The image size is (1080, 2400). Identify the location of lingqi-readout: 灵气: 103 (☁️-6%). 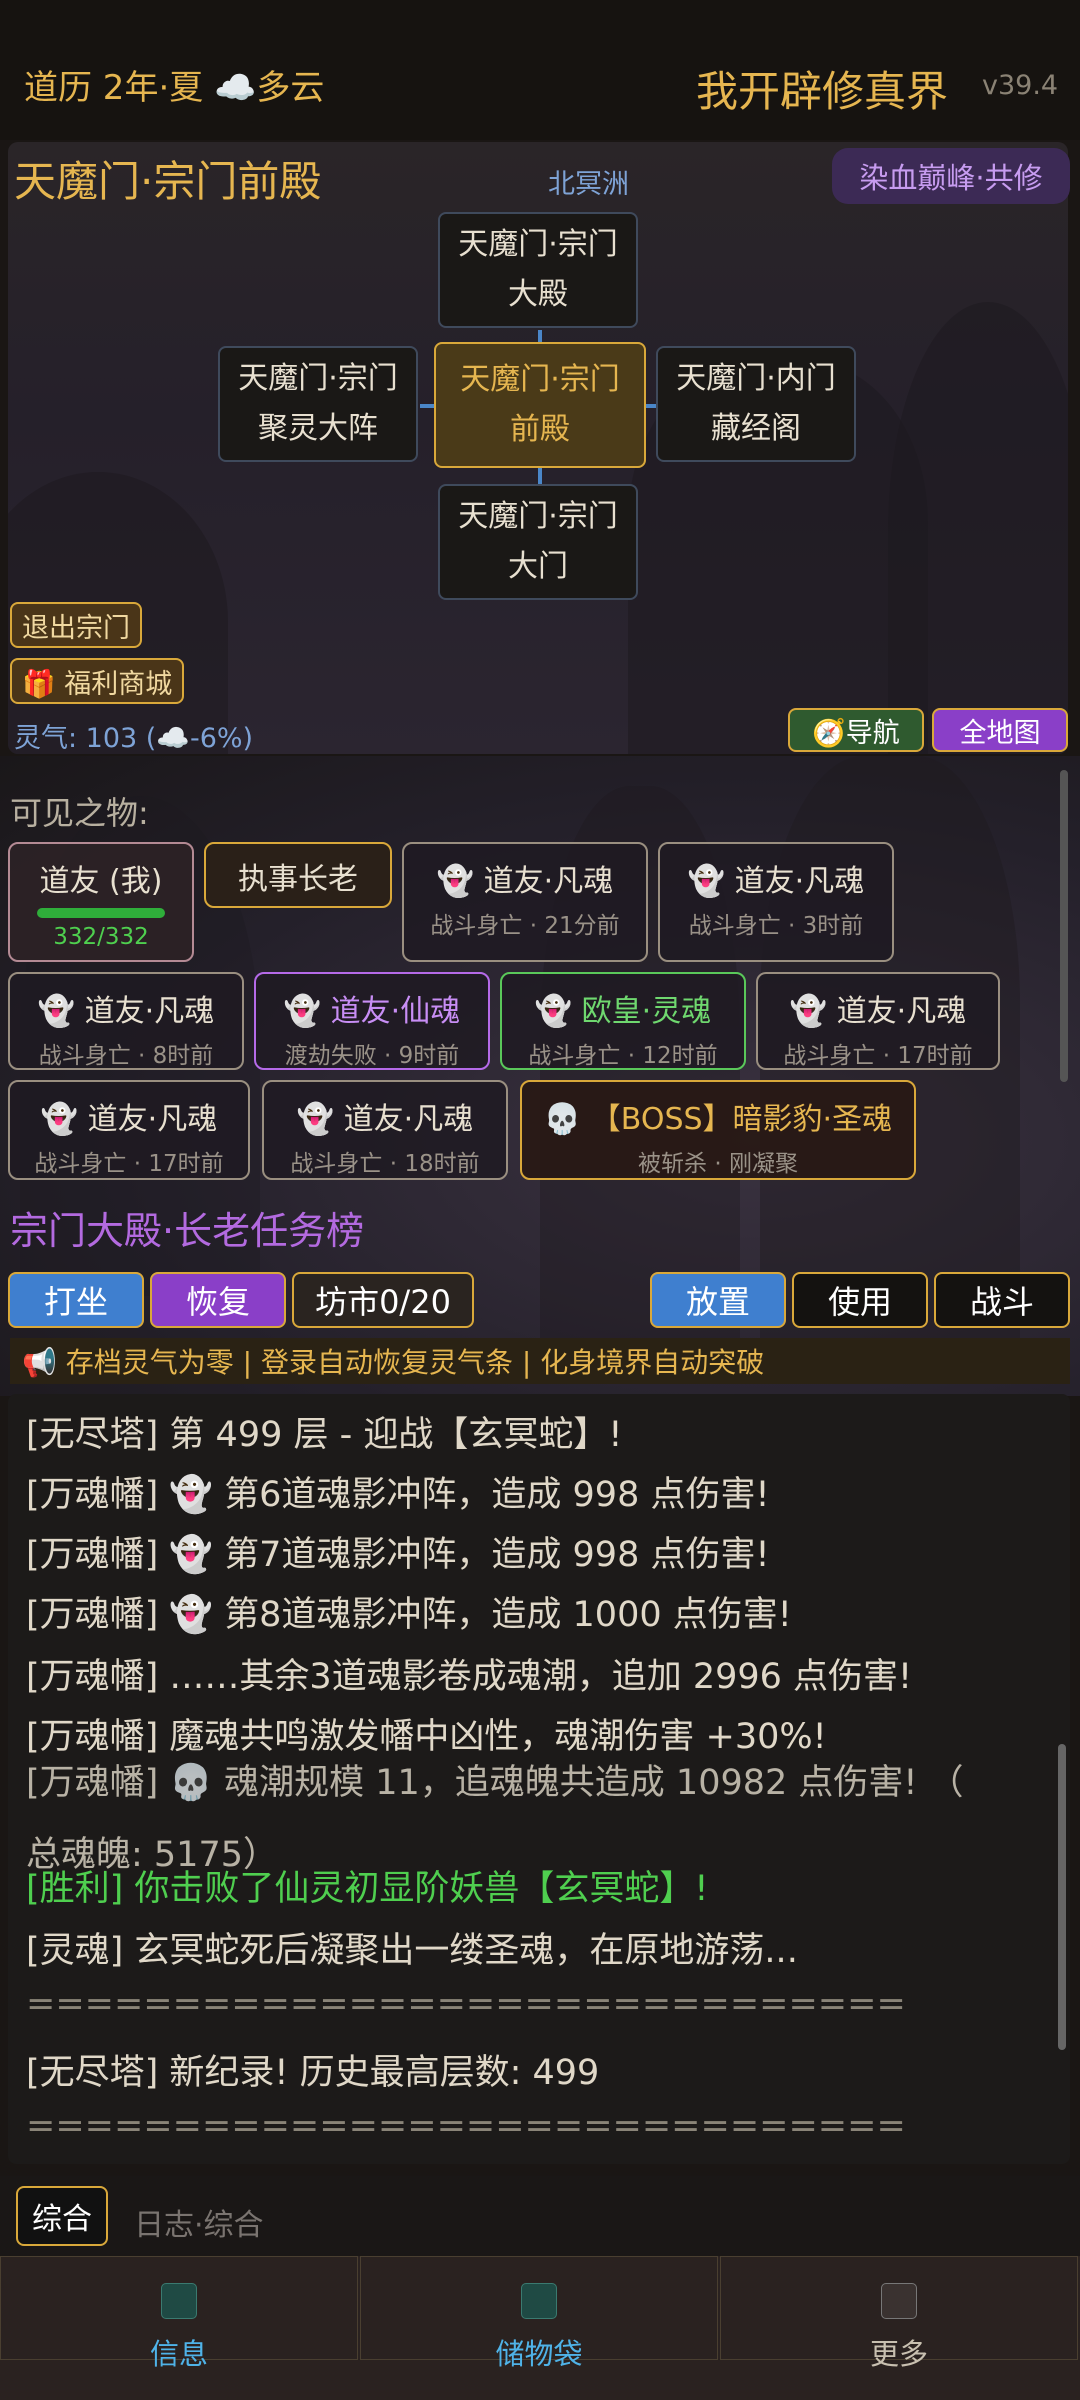
(134, 738).